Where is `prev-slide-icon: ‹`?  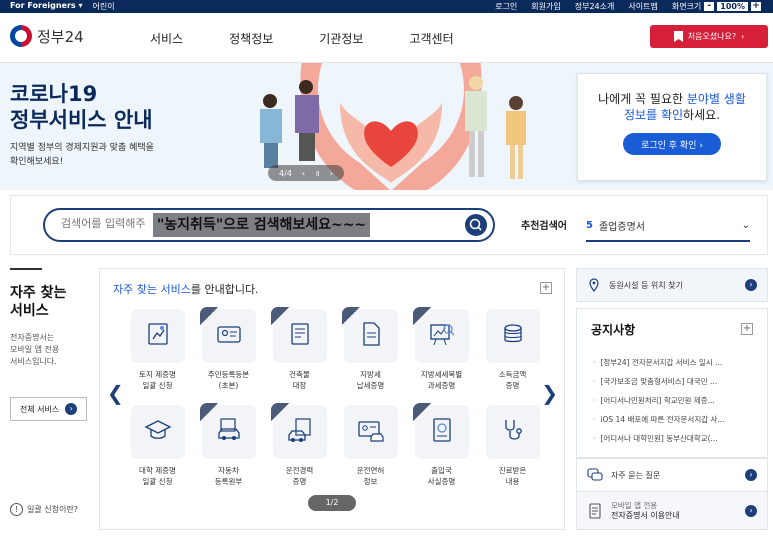
prev-slide-icon: ‹ is located at coordinates (303, 173).